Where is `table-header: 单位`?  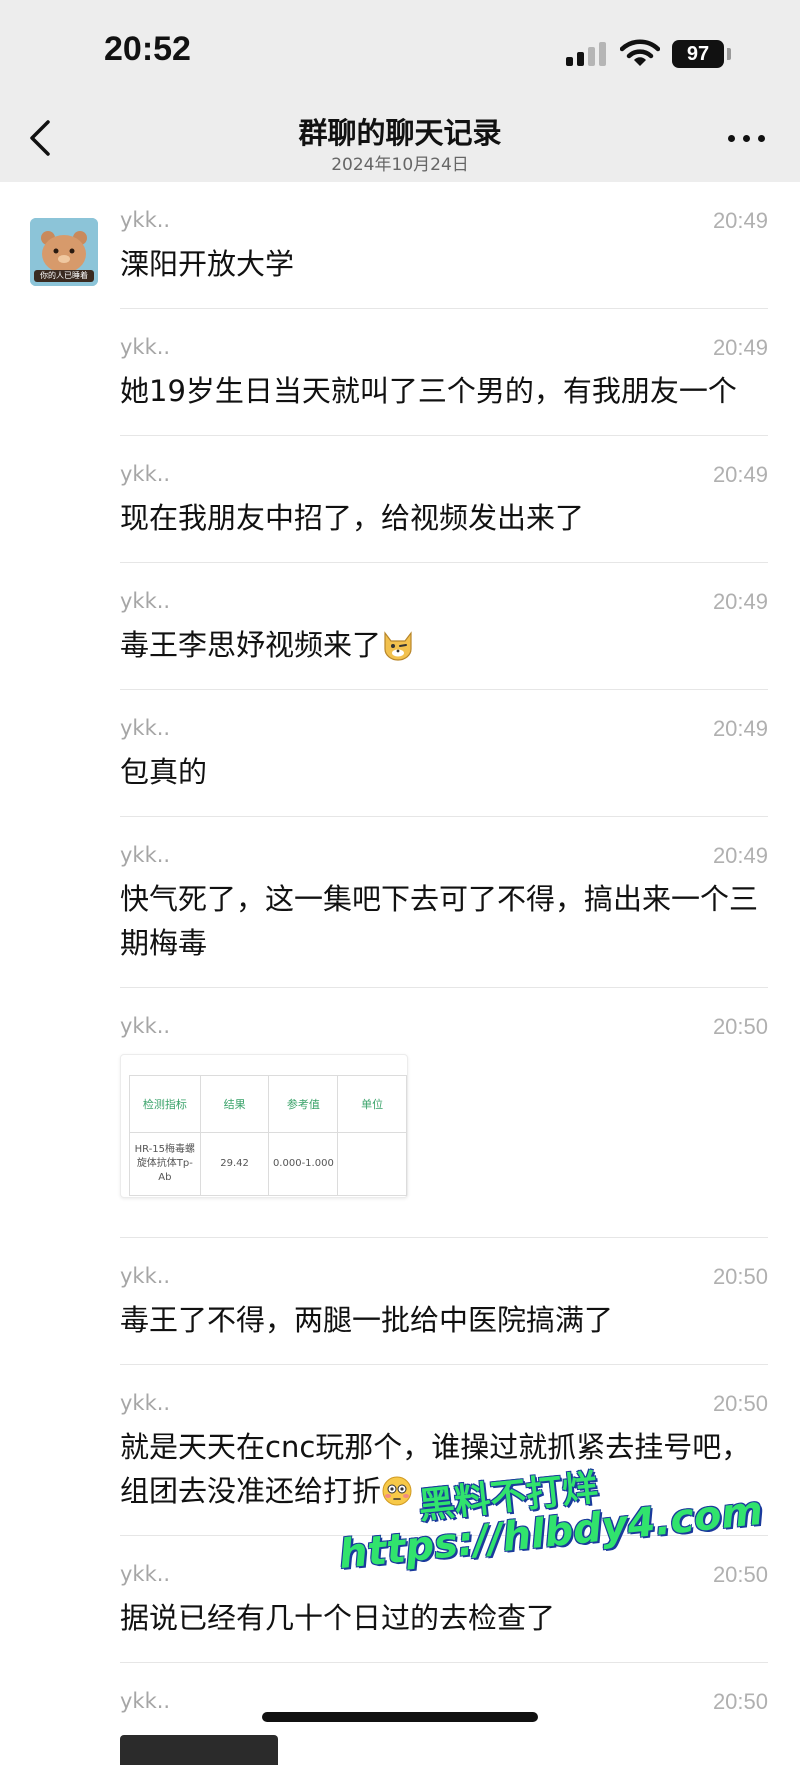
table-header: 单位 is located at coordinates (372, 1104).